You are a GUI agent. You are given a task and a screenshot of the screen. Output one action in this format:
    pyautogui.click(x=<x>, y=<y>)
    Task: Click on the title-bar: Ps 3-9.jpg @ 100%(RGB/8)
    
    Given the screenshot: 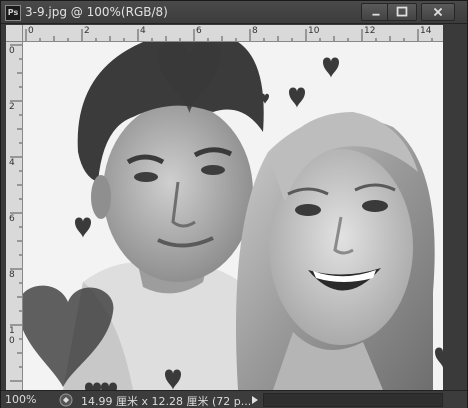 What is the action you would take?
    pyautogui.click(x=234, y=12)
    